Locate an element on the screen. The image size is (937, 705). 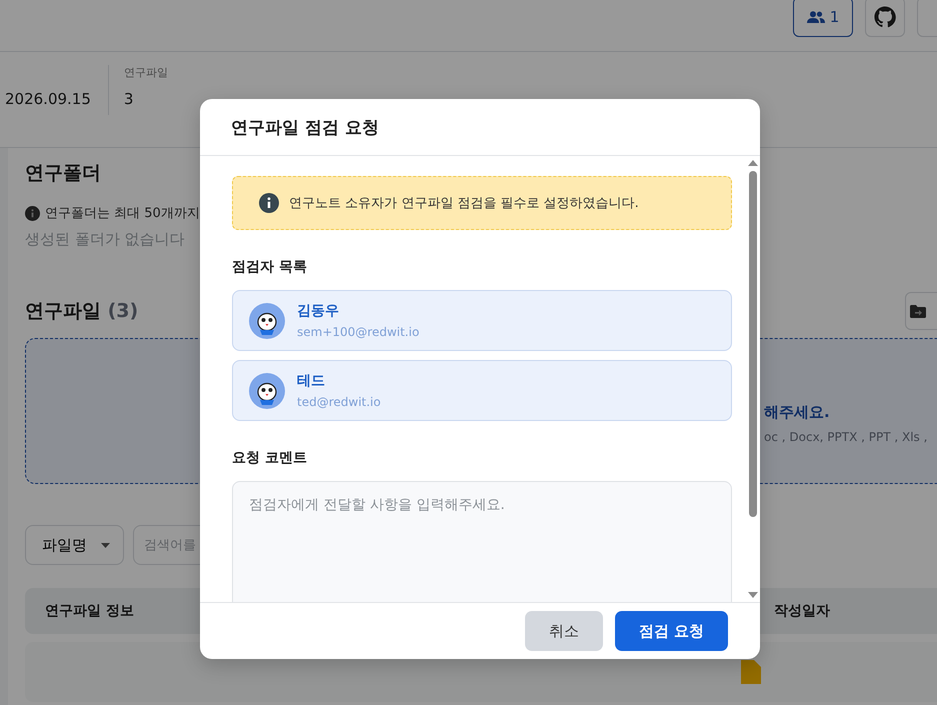
request-review-button: 점검 요청 is located at coordinates (671, 631).